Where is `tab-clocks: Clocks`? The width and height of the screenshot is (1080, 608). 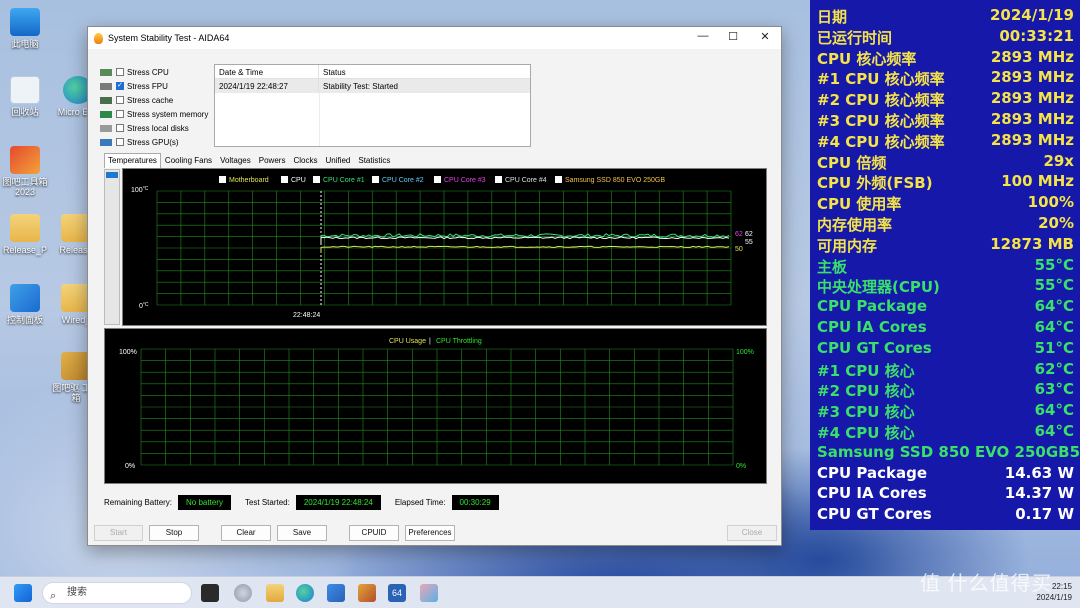
tab-clocks: Clocks is located at coordinates (305, 160).